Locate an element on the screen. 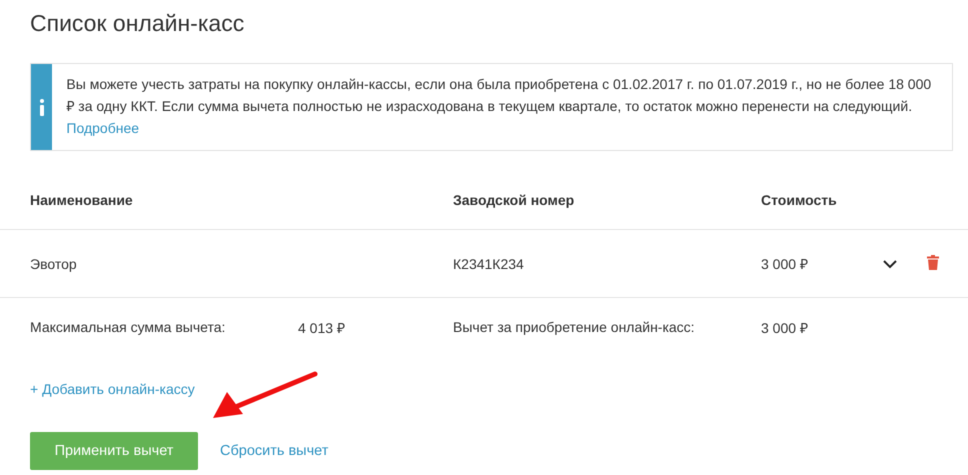 This screenshot has width=968, height=475. table-cell-text: К2341К234 is located at coordinates (489, 264).